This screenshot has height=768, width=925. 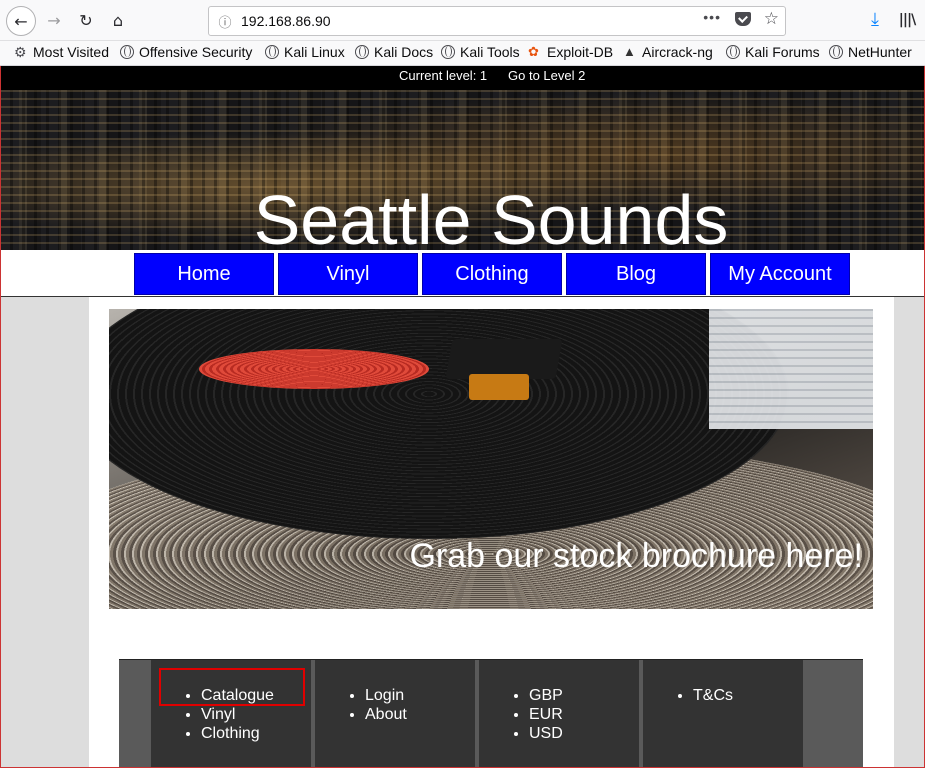 What do you see at coordinates (314, 52) in the screenshot?
I see `bookmark-label: Kali Linux` at bounding box center [314, 52].